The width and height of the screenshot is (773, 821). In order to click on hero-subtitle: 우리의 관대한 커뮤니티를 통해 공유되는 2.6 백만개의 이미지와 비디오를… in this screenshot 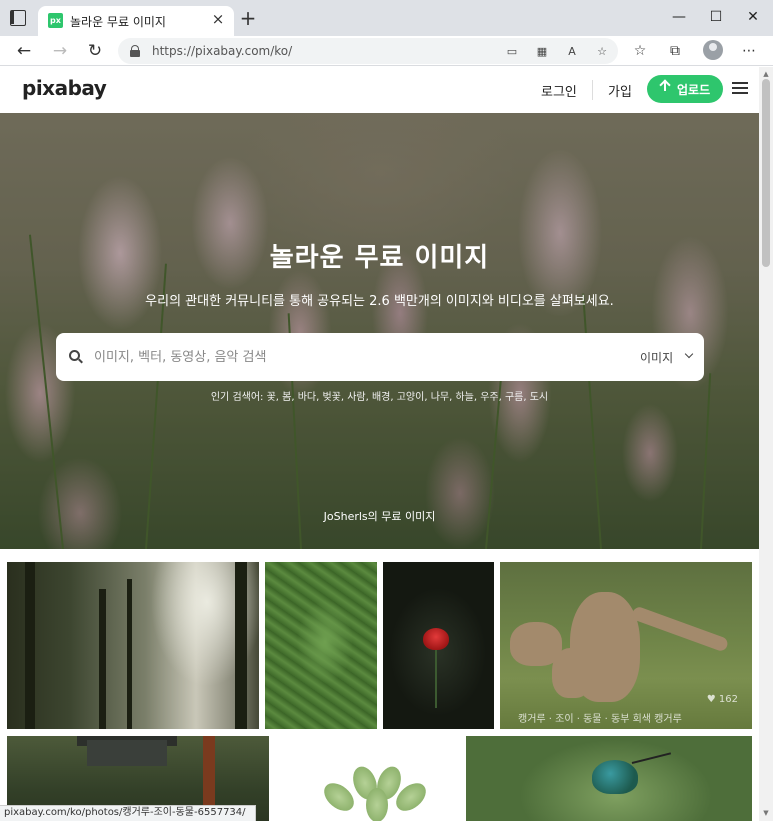, I will do `click(379, 301)`.